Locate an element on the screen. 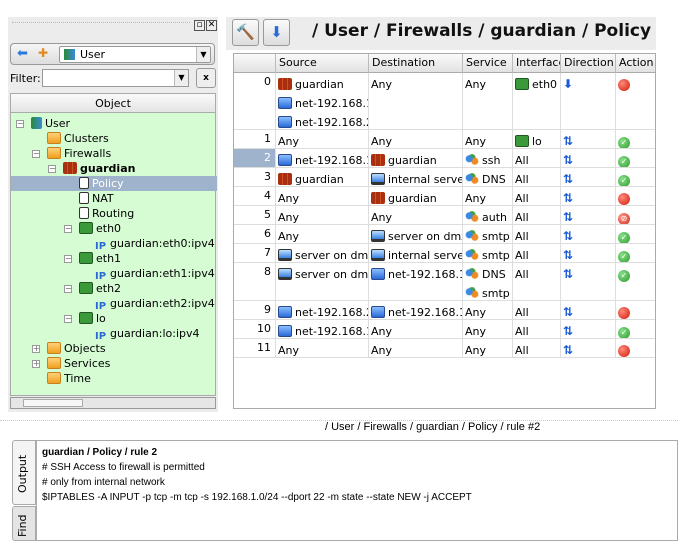 The width and height of the screenshot is (678, 541). horizontal-scrollbar is located at coordinates (113, 403).